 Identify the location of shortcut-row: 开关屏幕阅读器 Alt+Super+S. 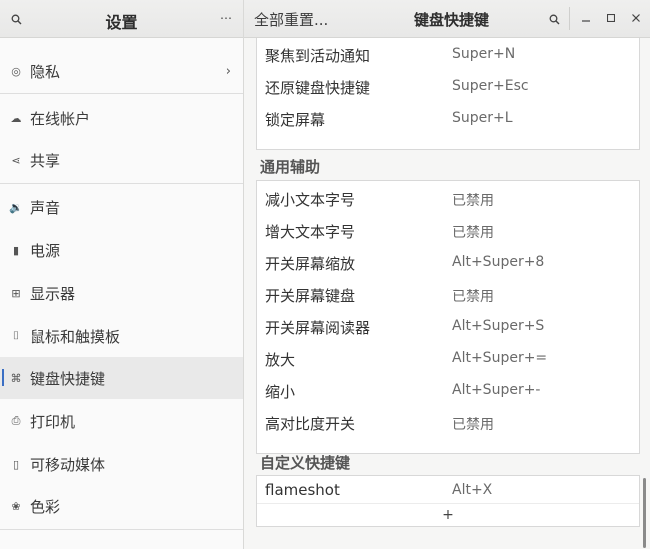
(448, 327).